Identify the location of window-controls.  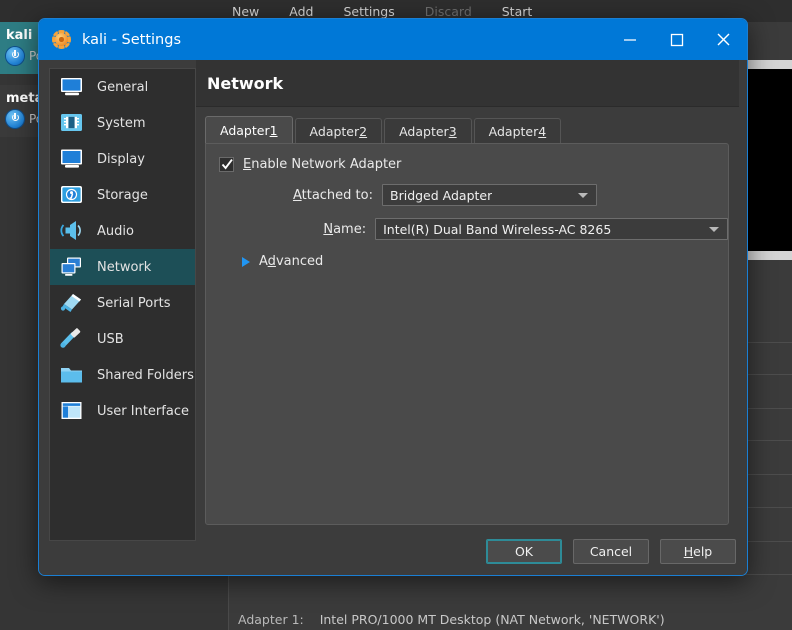
(676, 39).